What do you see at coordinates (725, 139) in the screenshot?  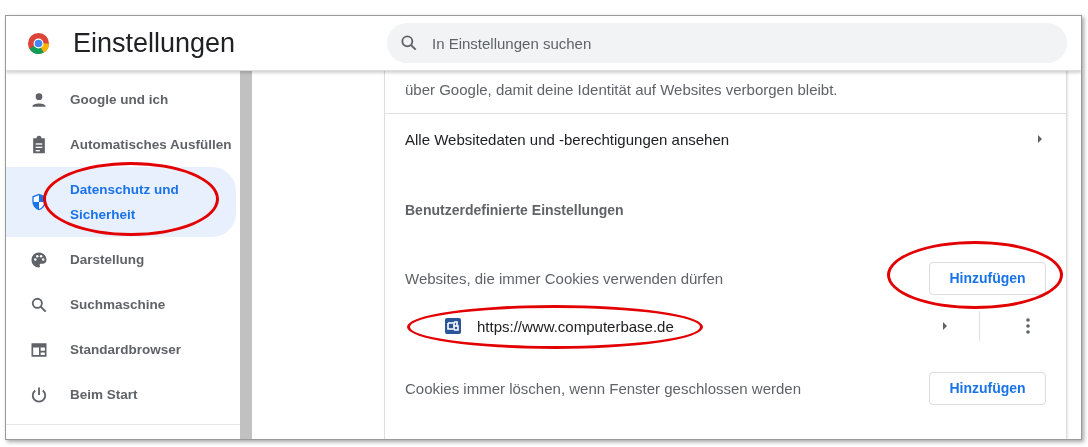 I see `settings-link-row: Alle Websitedaten und -berechtigungen ansehen` at bounding box center [725, 139].